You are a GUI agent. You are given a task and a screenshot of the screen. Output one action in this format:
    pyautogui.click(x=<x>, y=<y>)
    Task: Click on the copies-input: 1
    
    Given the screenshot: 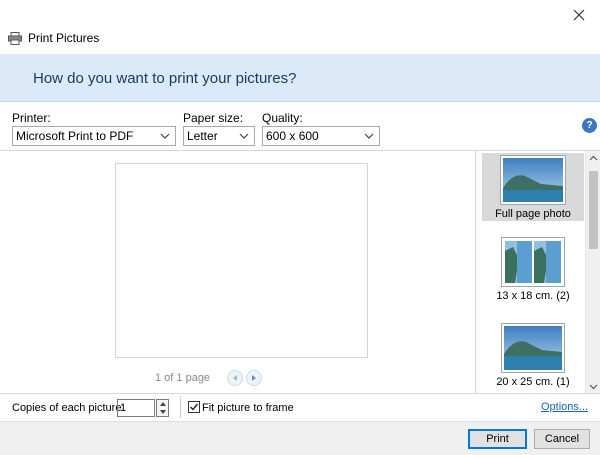 What is the action you would take?
    pyautogui.click(x=136, y=408)
    